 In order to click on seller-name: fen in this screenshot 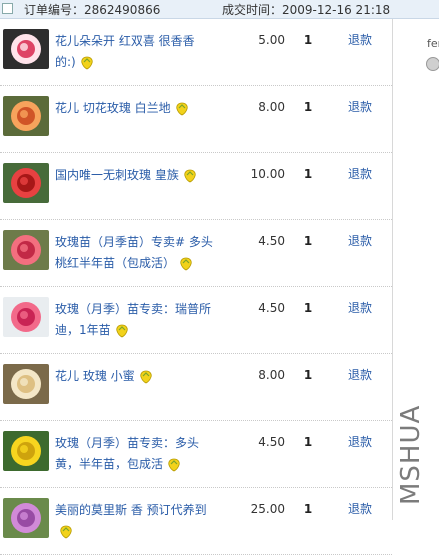, I will do `click(433, 43)`.